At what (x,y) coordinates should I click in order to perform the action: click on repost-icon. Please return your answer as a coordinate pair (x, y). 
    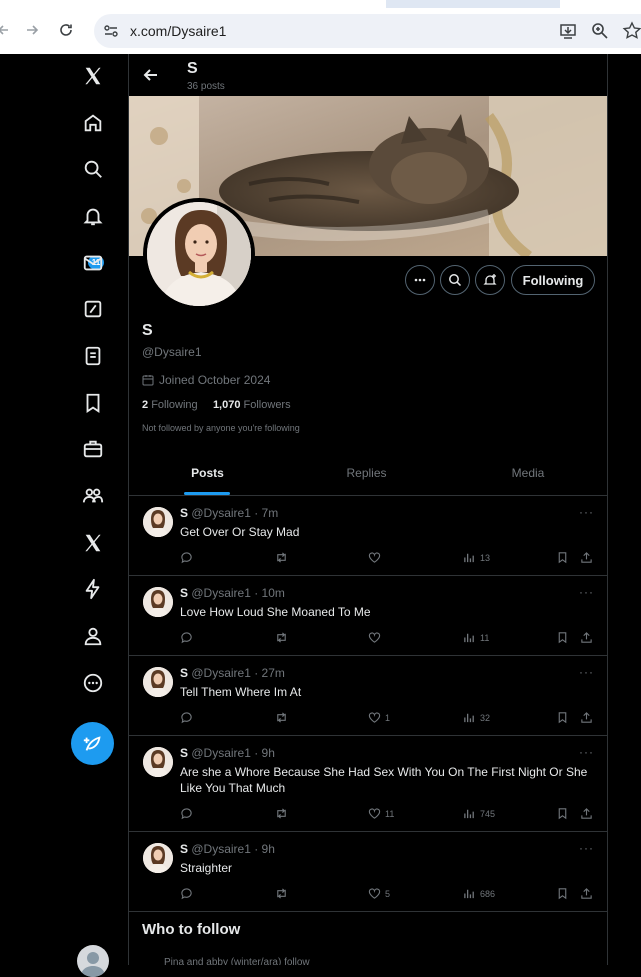
    Looking at the image, I should click on (281, 814).